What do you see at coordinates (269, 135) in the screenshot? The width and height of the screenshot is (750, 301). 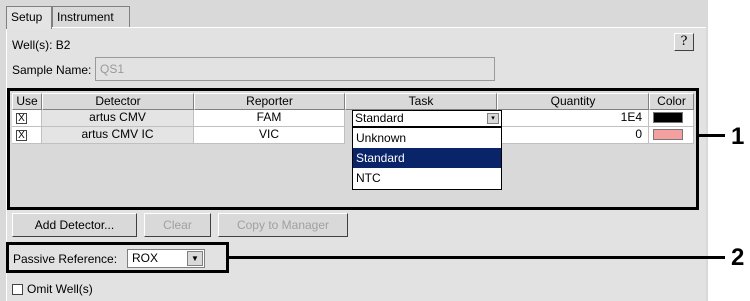 I see `reporter-cell: VIC` at bounding box center [269, 135].